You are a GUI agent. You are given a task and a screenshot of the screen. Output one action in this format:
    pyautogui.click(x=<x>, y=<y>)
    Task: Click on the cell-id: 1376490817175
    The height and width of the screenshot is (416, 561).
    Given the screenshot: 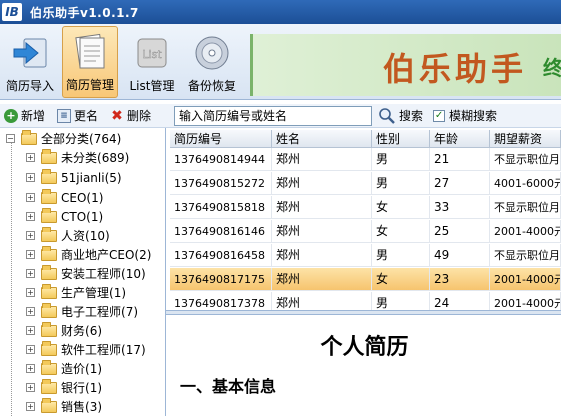 What is the action you would take?
    pyautogui.click(x=221, y=279)
    